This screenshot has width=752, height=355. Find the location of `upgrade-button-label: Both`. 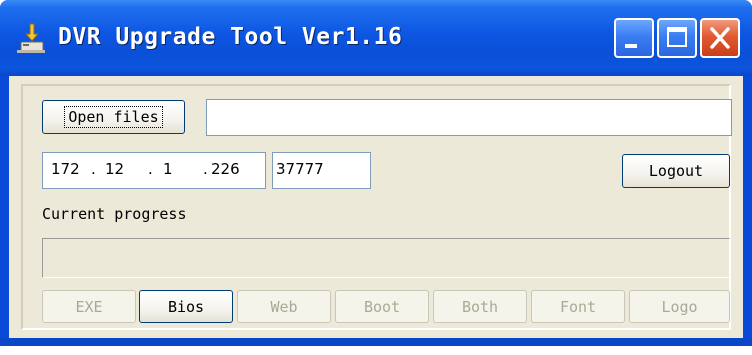

upgrade-button-label: Both is located at coordinates (480, 306).